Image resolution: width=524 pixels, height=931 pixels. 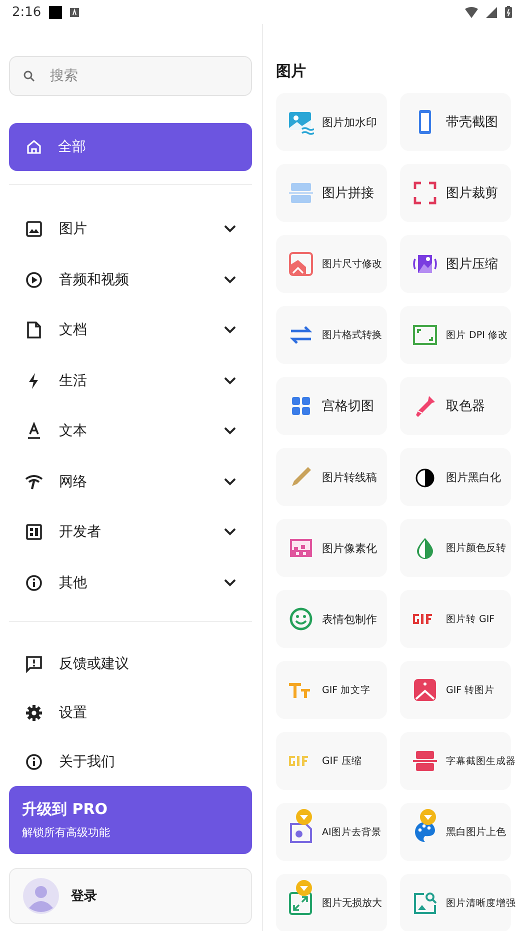 What do you see at coordinates (94, 279) in the screenshot?
I see `category-label: 音频和视频` at bounding box center [94, 279].